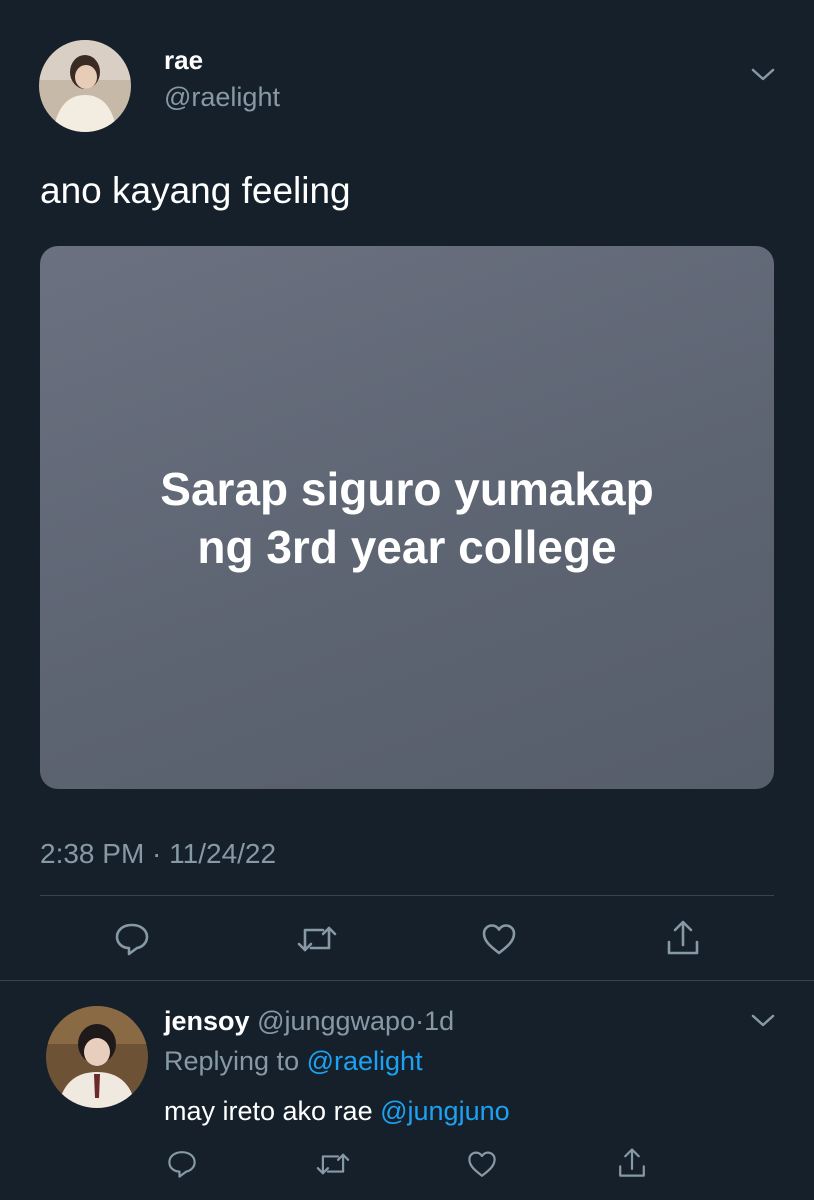 The height and width of the screenshot is (1200, 814). What do you see at coordinates (158, 854) in the screenshot?
I see `tweet-timestamp: 2:38 PM · 11/24/22` at bounding box center [158, 854].